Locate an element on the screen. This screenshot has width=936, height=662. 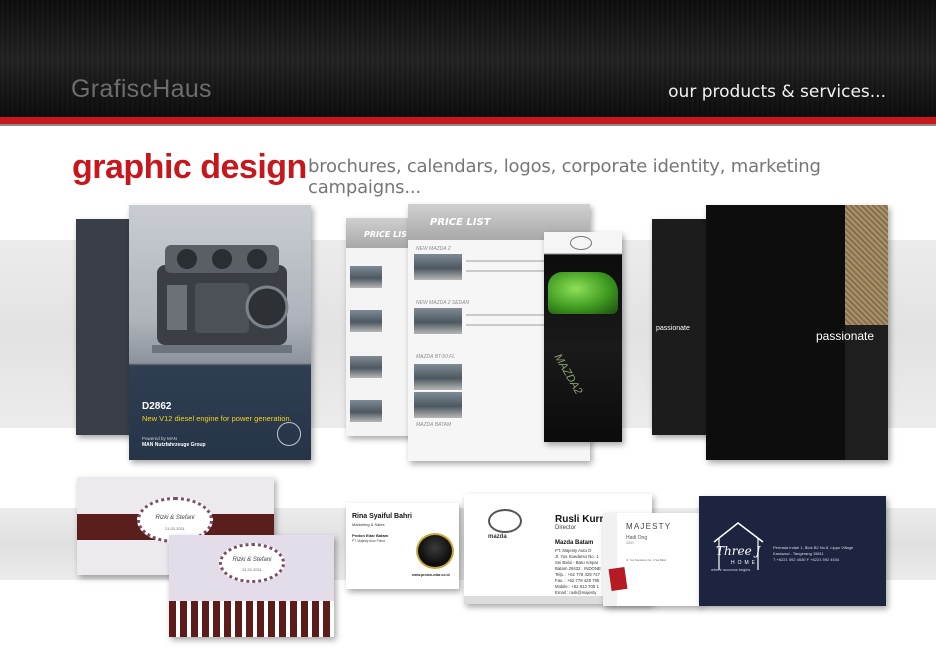
majesty-side-bar is located at coordinates (610, 559).